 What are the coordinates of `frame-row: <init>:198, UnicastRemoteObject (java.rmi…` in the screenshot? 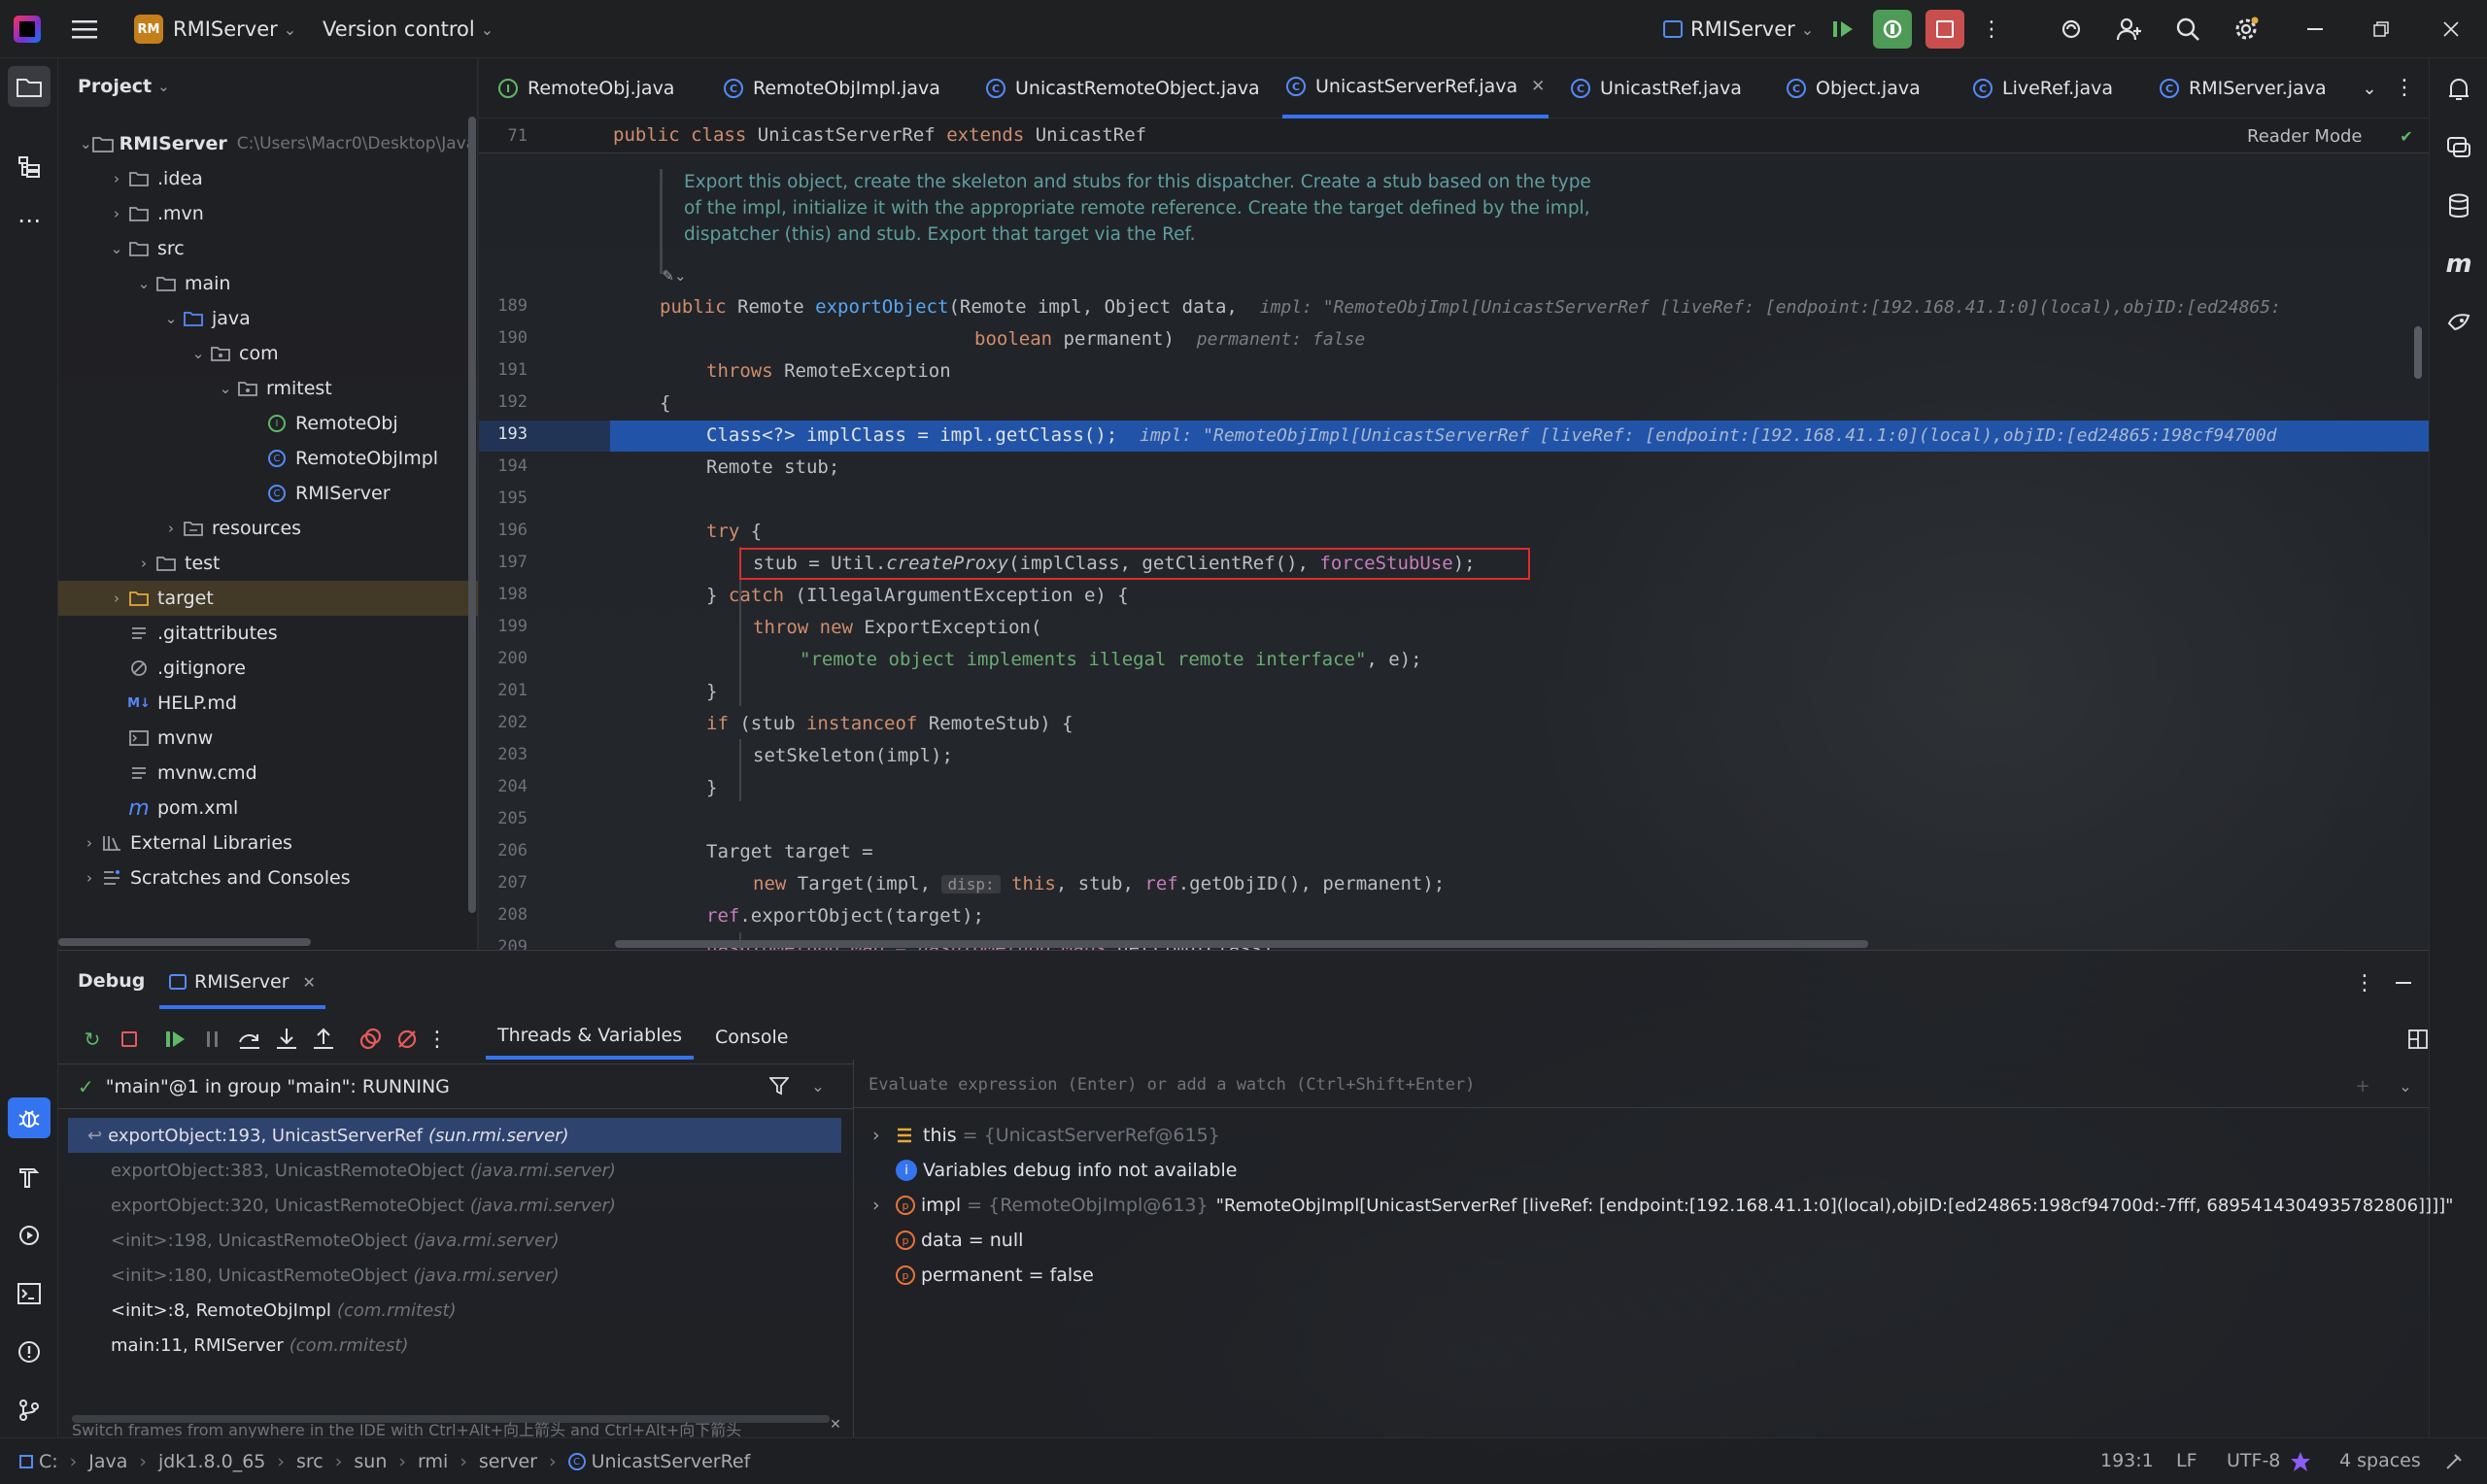 It's located at (459, 1240).